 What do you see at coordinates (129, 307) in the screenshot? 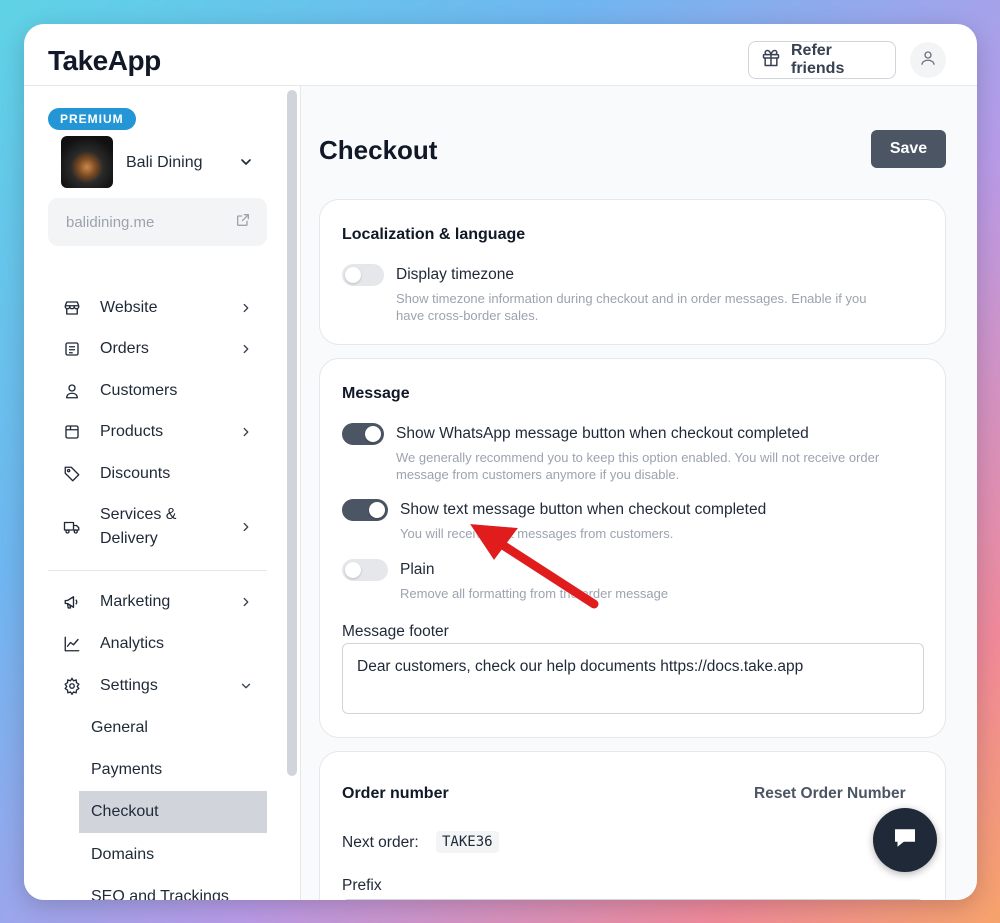
I see `sidebar-item-label: Website` at bounding box center [129, 307].